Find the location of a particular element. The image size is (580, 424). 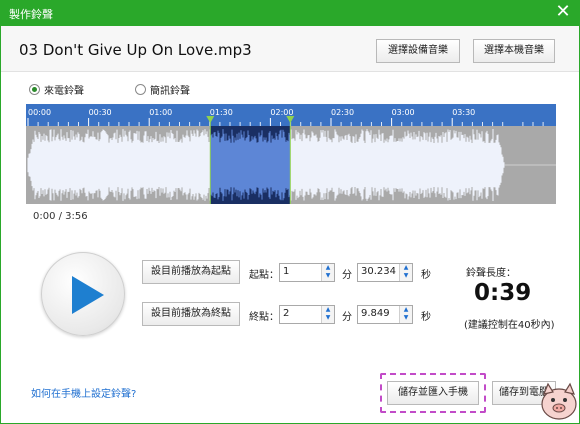

end-seconds-arrows: ▲ ▼ is located at coordinates (405, 314).